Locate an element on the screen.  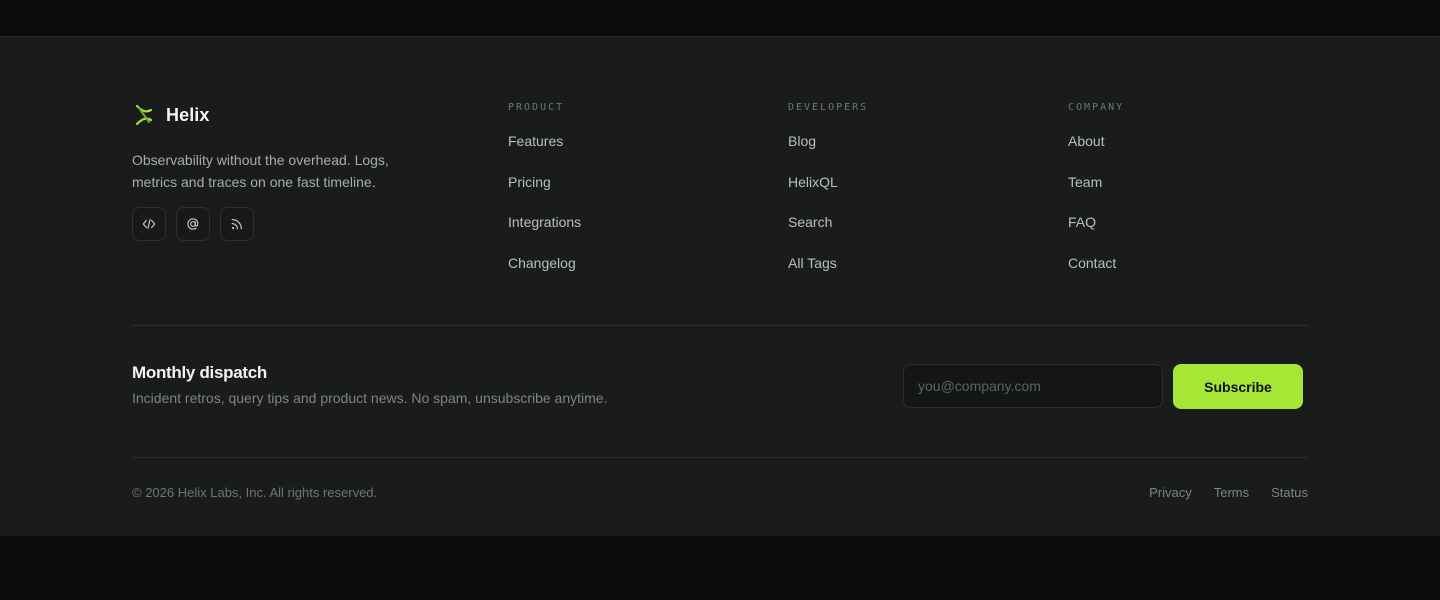
legal-links: Privacy Terms Status is located at coordinates (1228, 492).